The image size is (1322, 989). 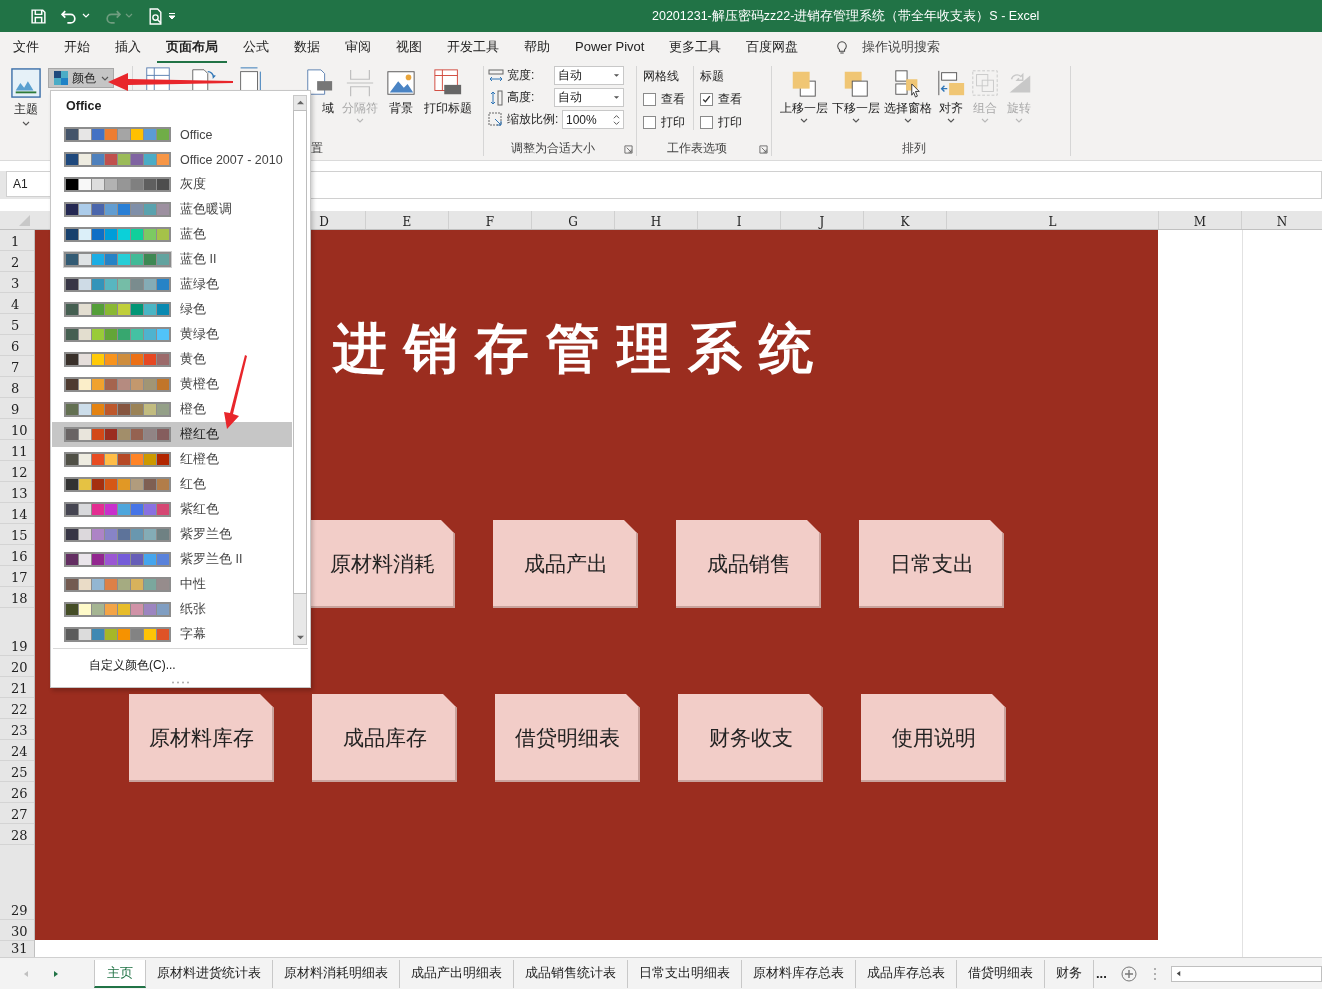 I want to click on arrange-button: 上移一层, so click(x=804, y=95).